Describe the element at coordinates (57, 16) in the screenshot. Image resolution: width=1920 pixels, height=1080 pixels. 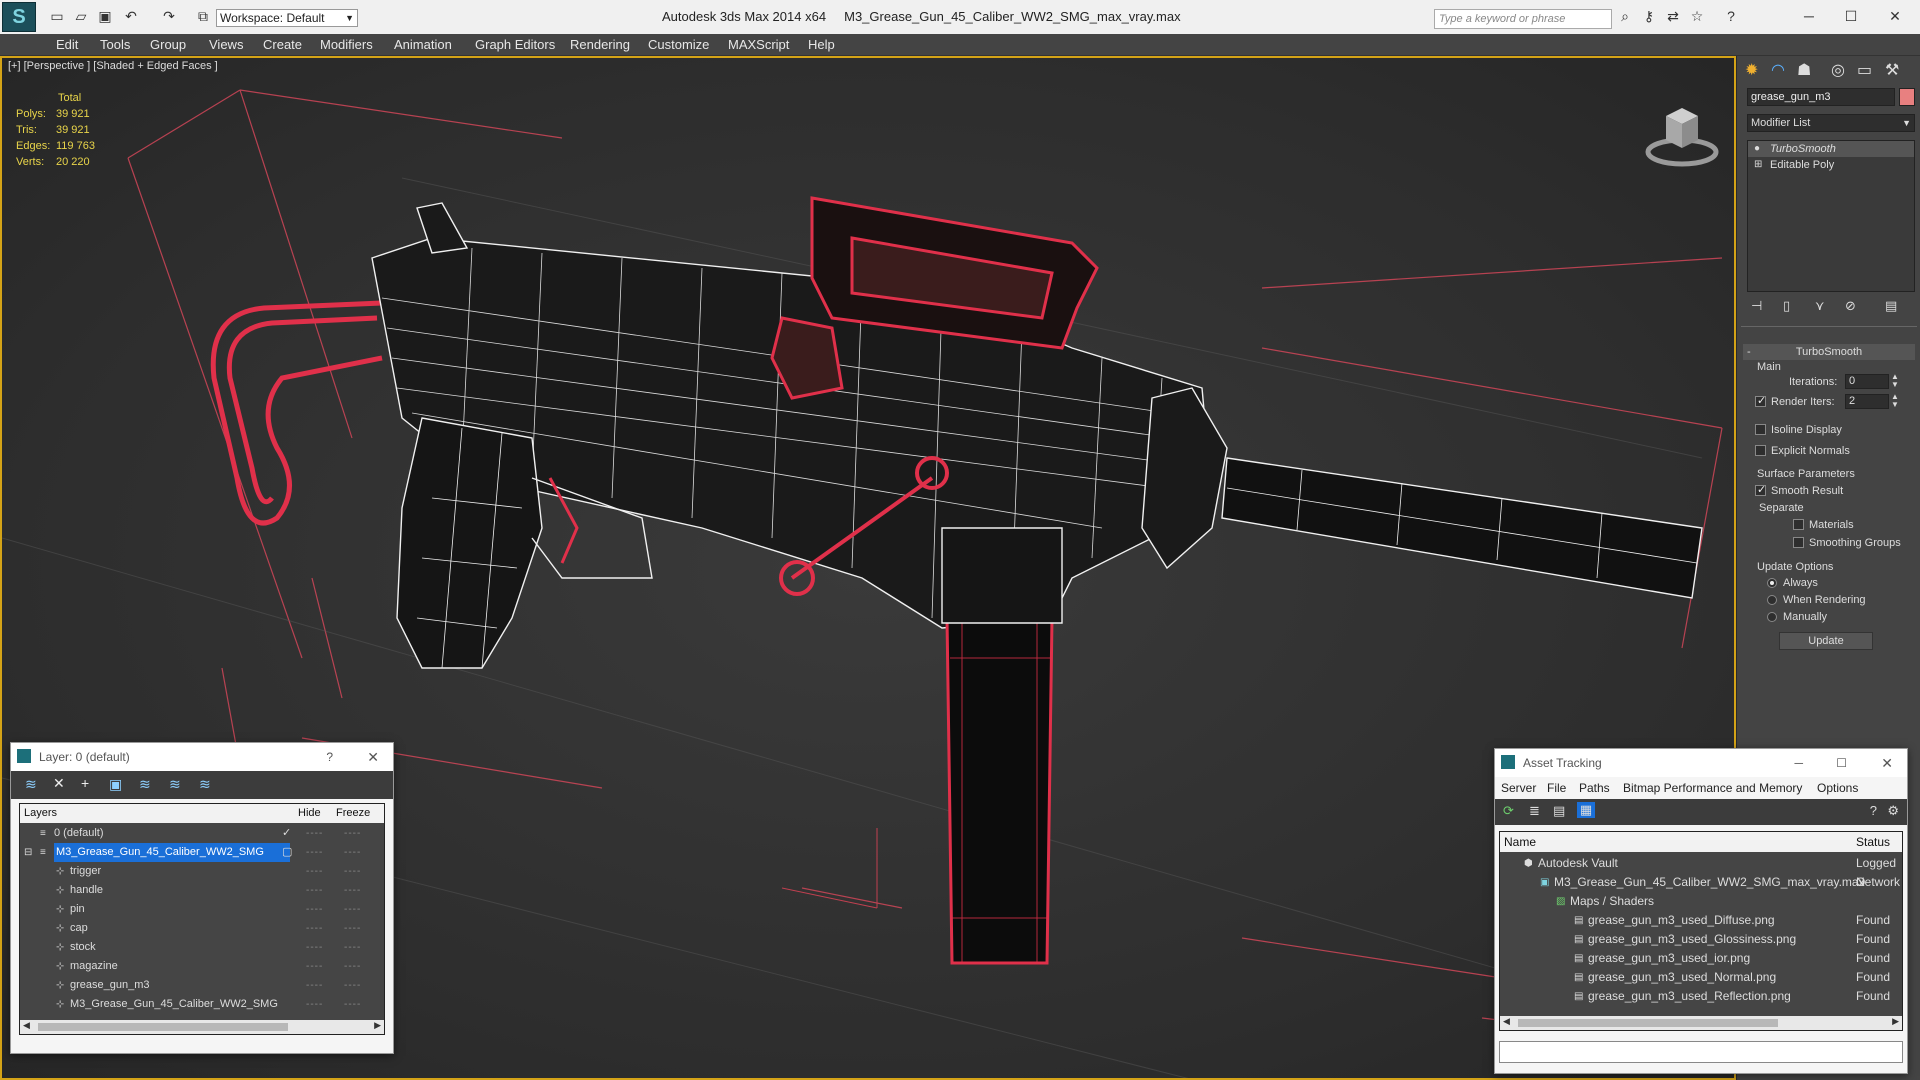
I see `new-file-icon: ▭` at that location.